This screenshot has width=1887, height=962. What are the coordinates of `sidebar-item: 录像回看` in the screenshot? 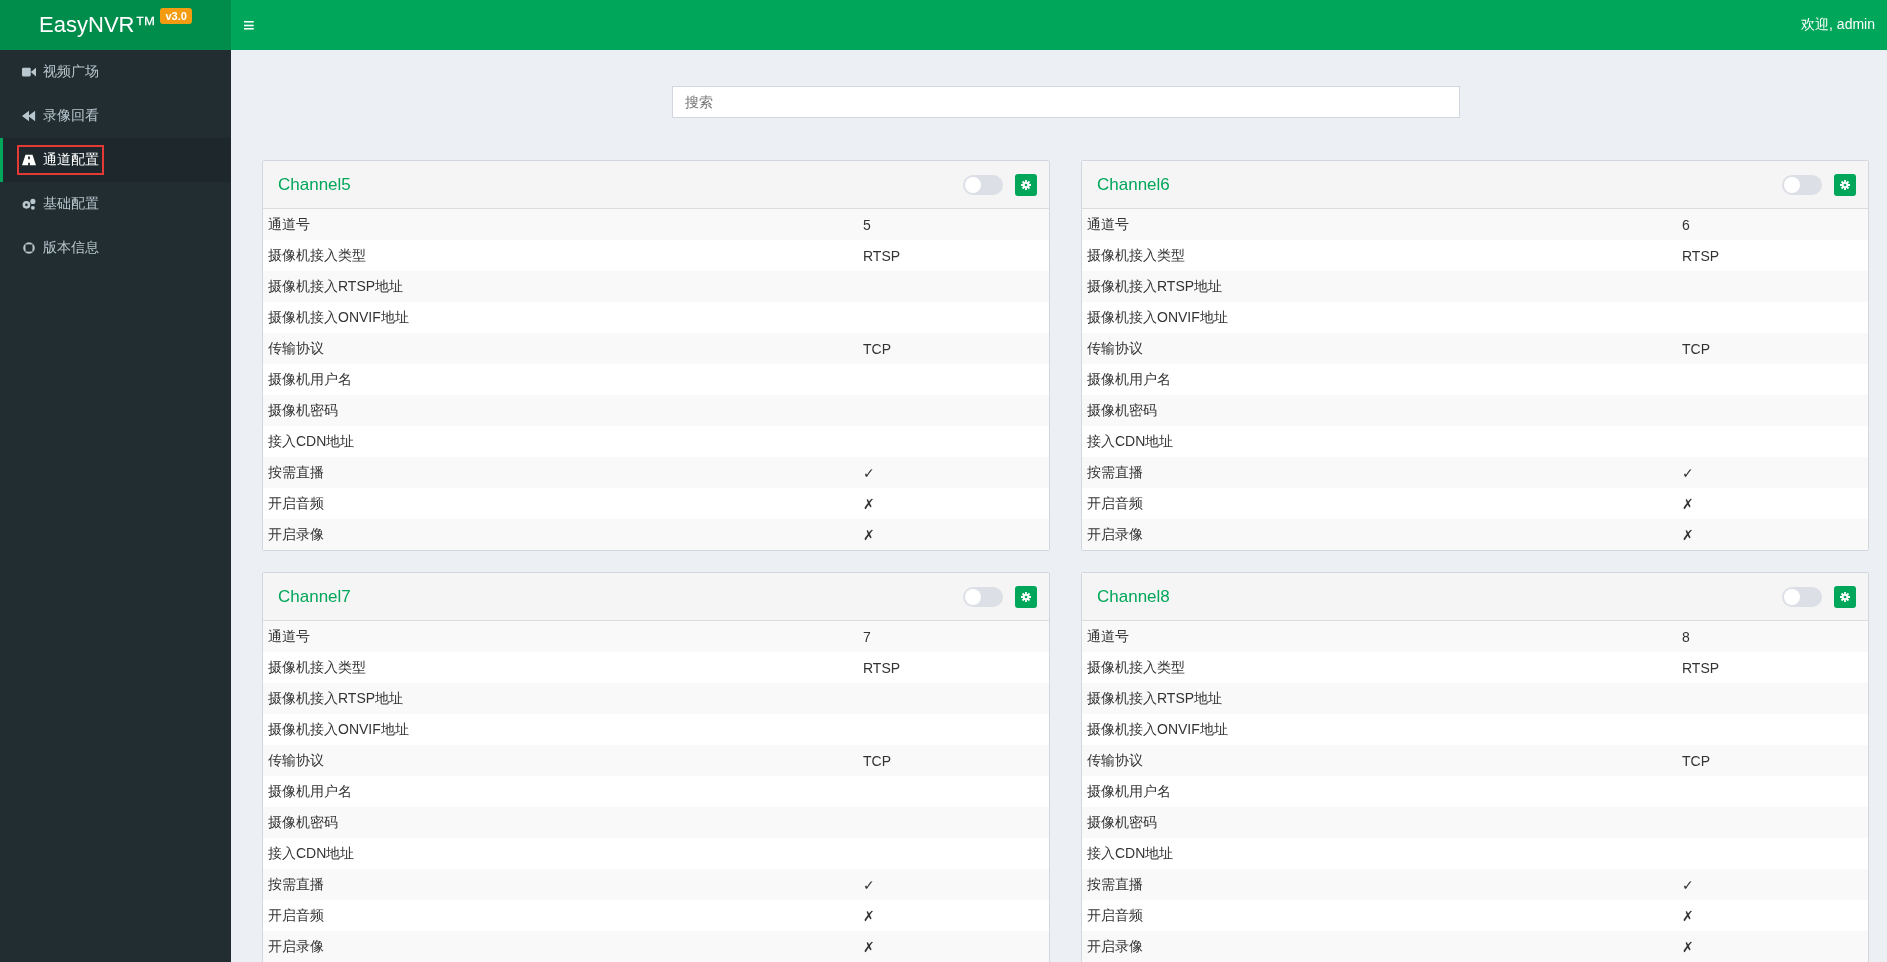 It's located at (115, 116).